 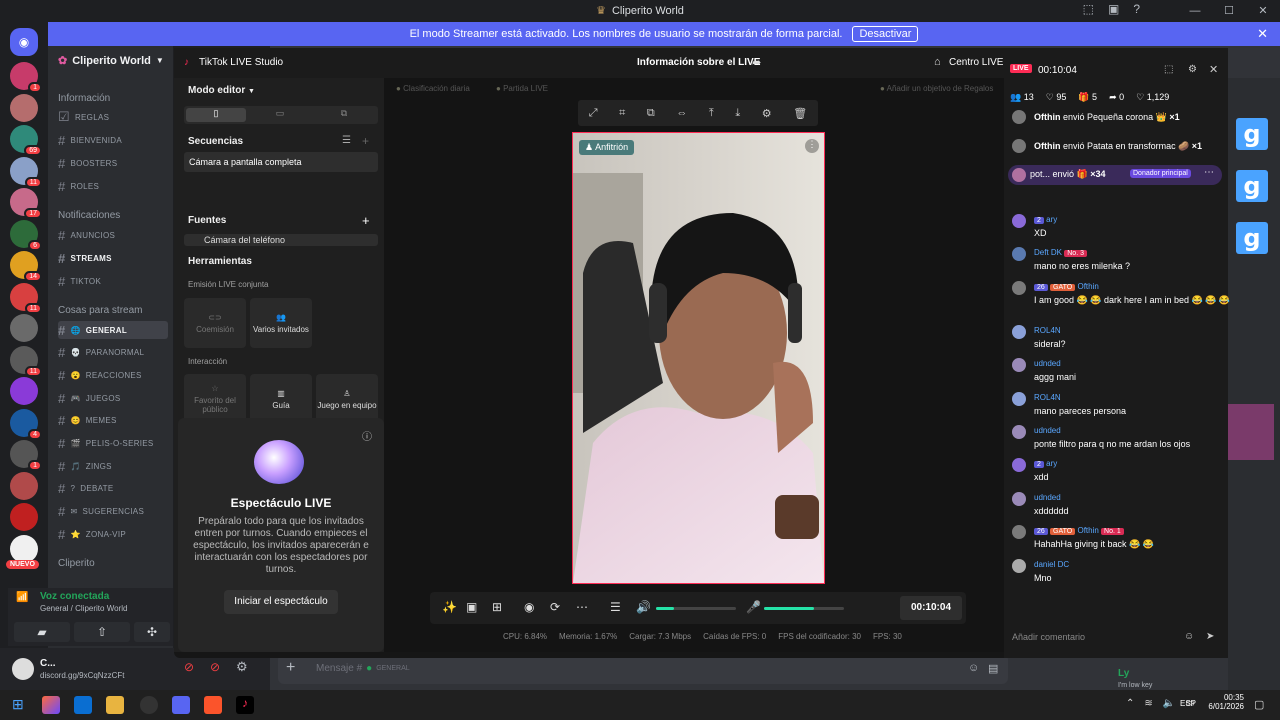 What do you see at coordinates (812, 146) in the screenshot?
I see `more-icon: ⋮` at bounding box center [812, 146].